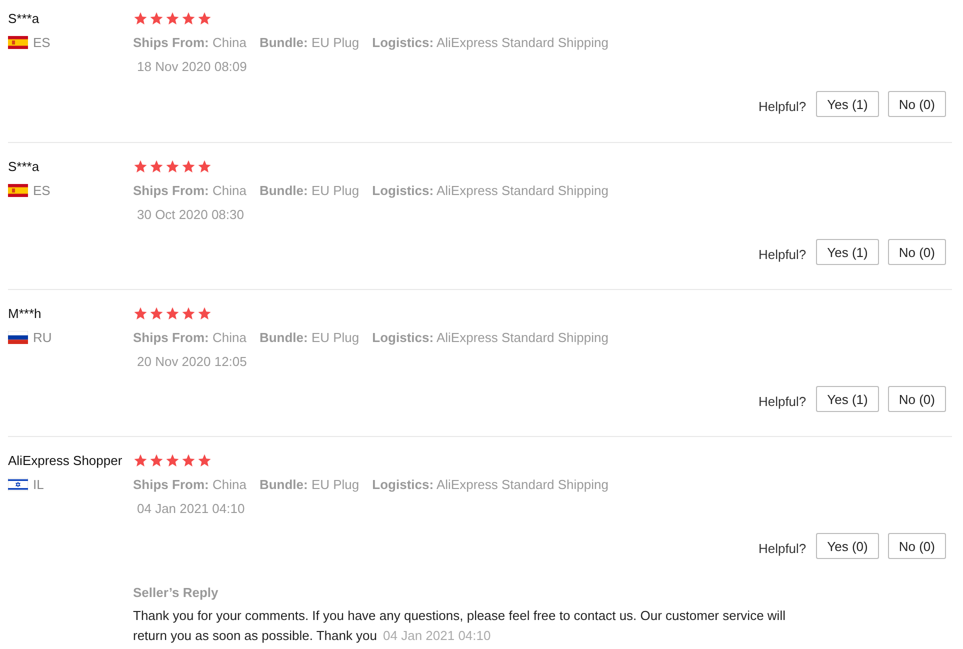 The image size is (963, 649). What do you see at coordinates (38, 484) in the screenshot?
I see `country-code: IL` at bounding box center [38, 484].